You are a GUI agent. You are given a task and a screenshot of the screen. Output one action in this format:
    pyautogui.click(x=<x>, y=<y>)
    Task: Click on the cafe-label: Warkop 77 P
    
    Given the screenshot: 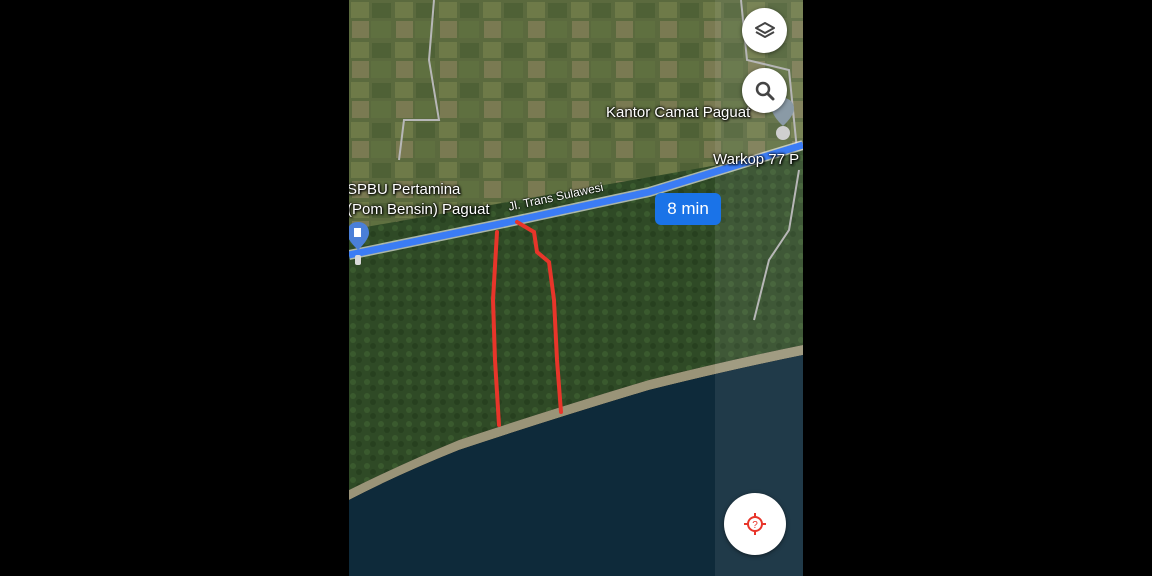 What is the action you would take?
    pyautogui.click(x=756, y=159)
    